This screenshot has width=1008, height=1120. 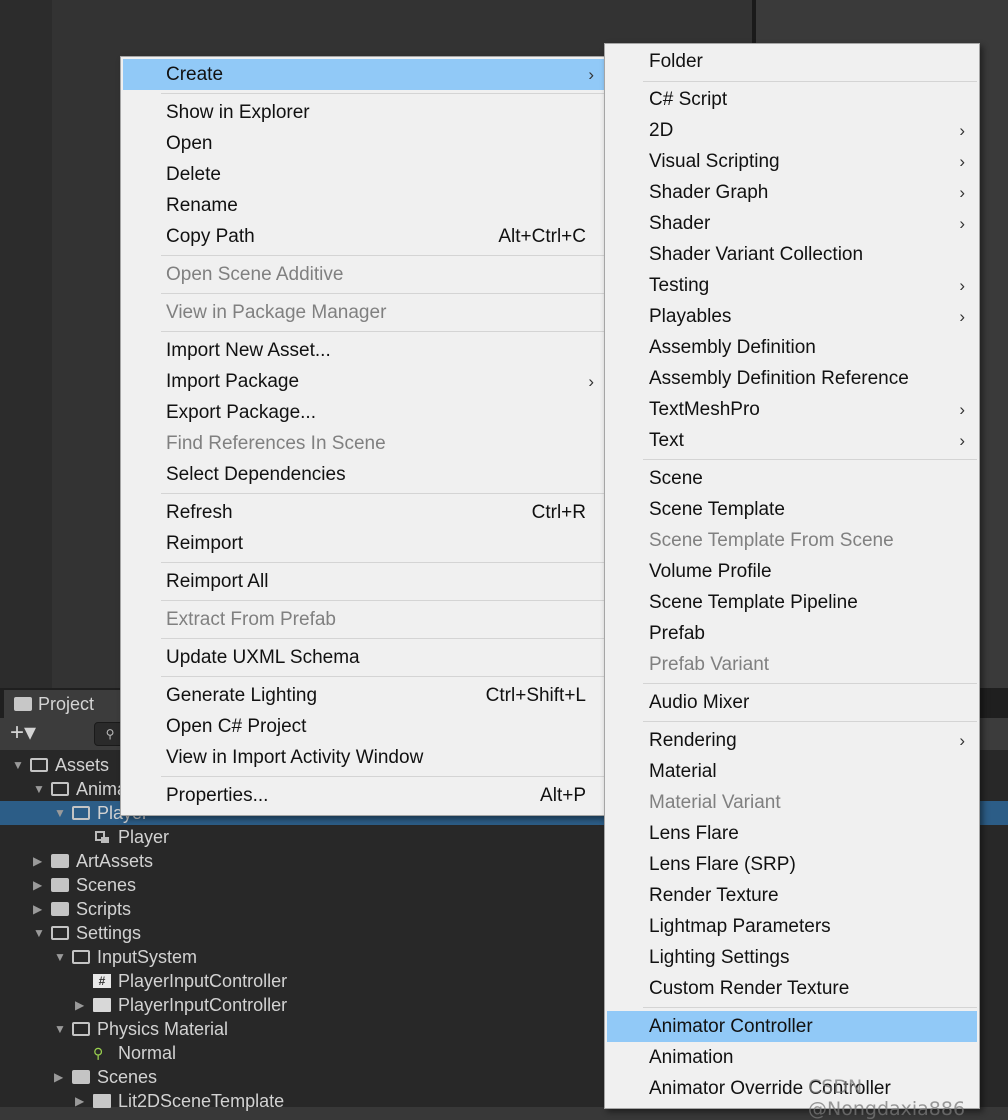 What do you see at coordinates (64, 704) in the screenshot?
I see `tab-project: Project` at bounding box center [64, 704].